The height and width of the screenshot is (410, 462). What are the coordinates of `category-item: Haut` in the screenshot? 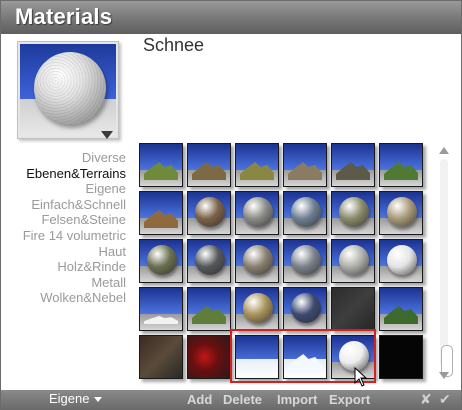 It's located at (74, 252).